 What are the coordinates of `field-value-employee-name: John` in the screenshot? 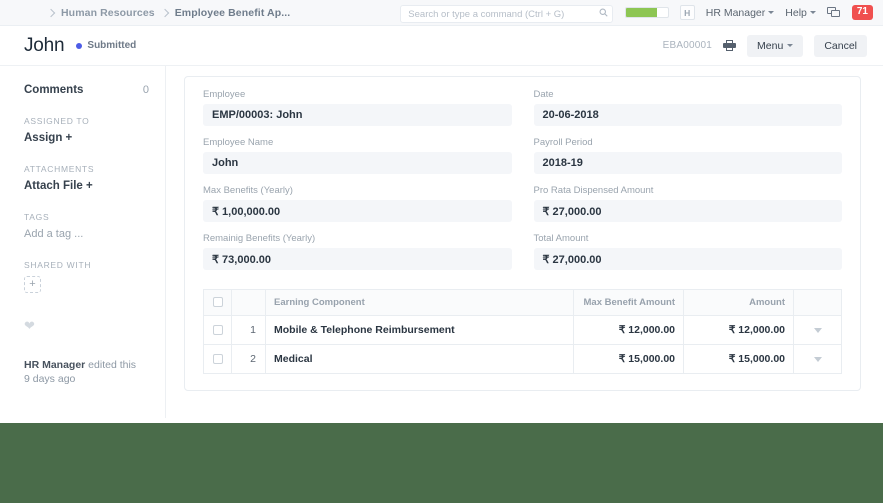 It's located at (357, 163).